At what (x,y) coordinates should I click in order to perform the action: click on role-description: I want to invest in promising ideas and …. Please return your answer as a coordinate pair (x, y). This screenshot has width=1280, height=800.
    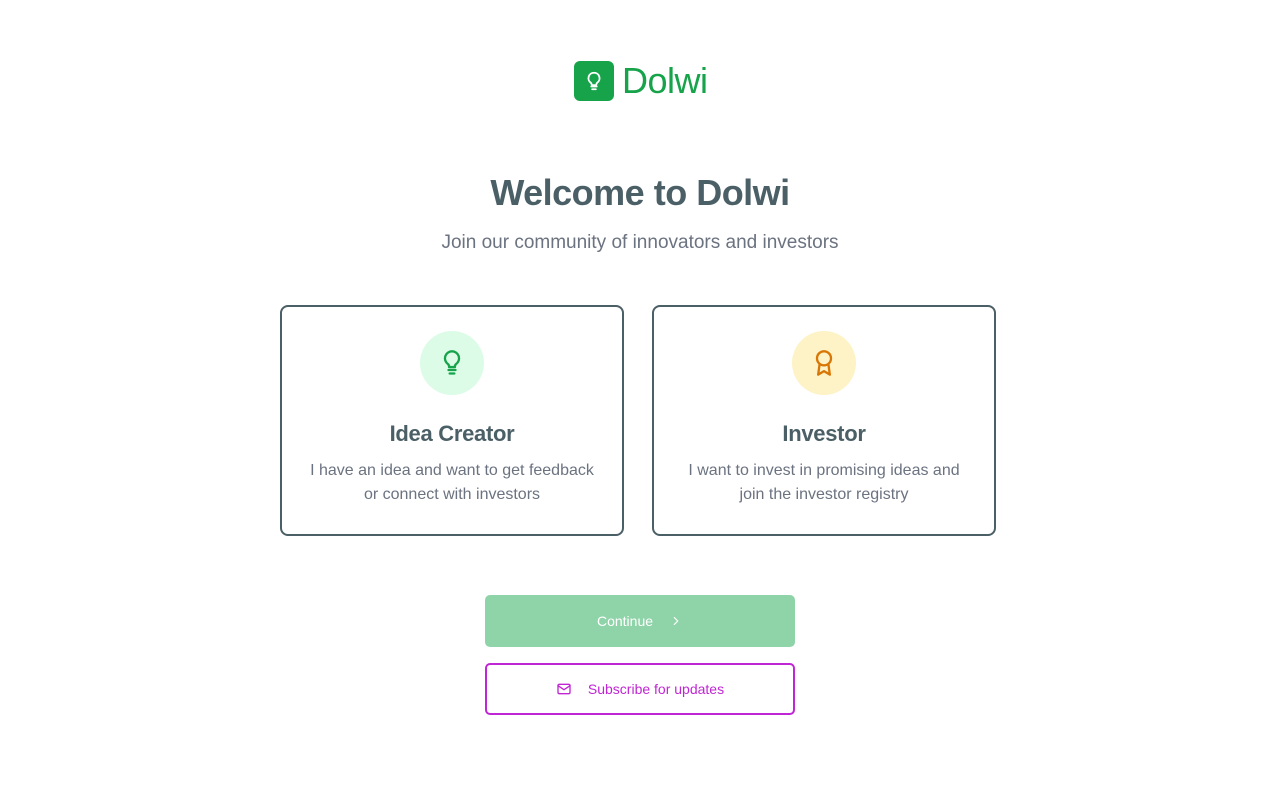
    Looking at the image, I should click on (824, 482).